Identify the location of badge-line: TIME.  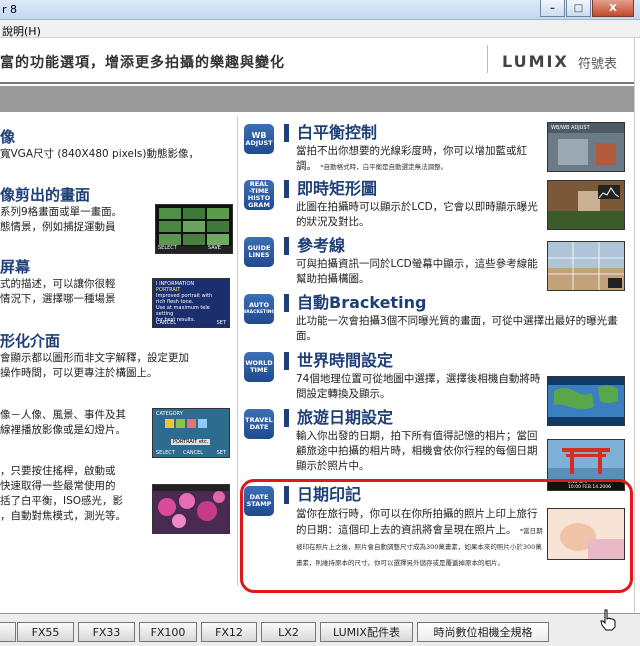
(259, 370).